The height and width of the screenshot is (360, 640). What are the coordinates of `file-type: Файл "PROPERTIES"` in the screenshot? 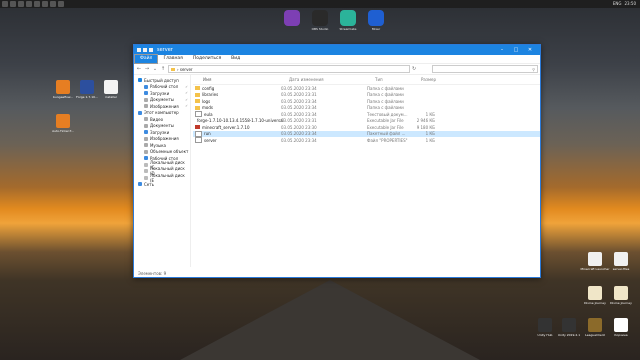 It's located at (387, 140).